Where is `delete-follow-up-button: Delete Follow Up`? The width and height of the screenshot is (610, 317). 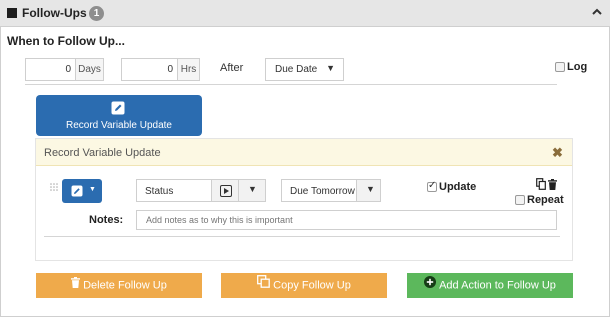 delete-follow-up-button: Delete Follow Up is located at coordinates (119, 285).